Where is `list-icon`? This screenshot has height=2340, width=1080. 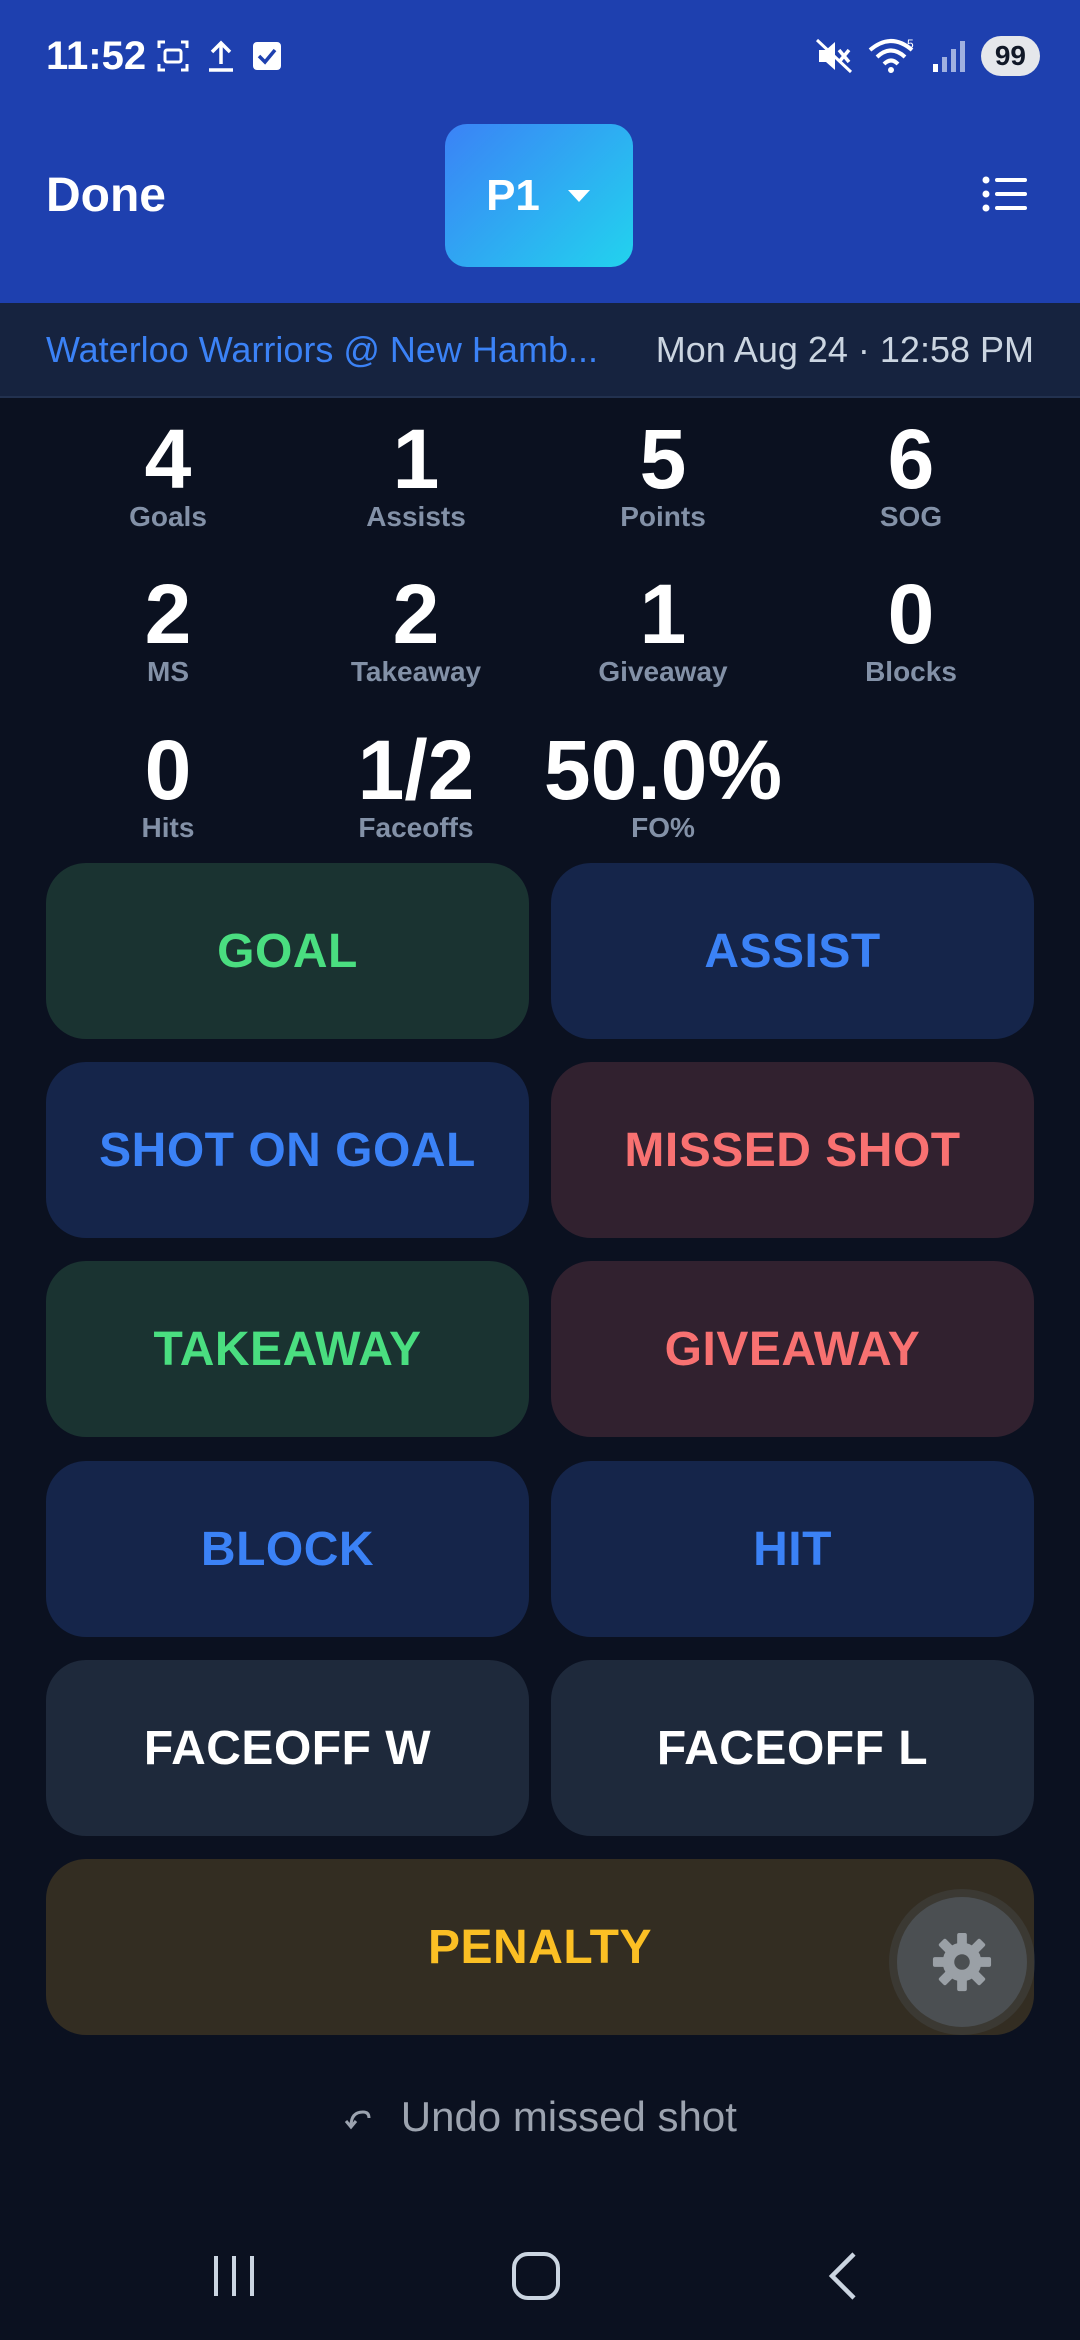 list-icon is located at coordinates (1005, 194).